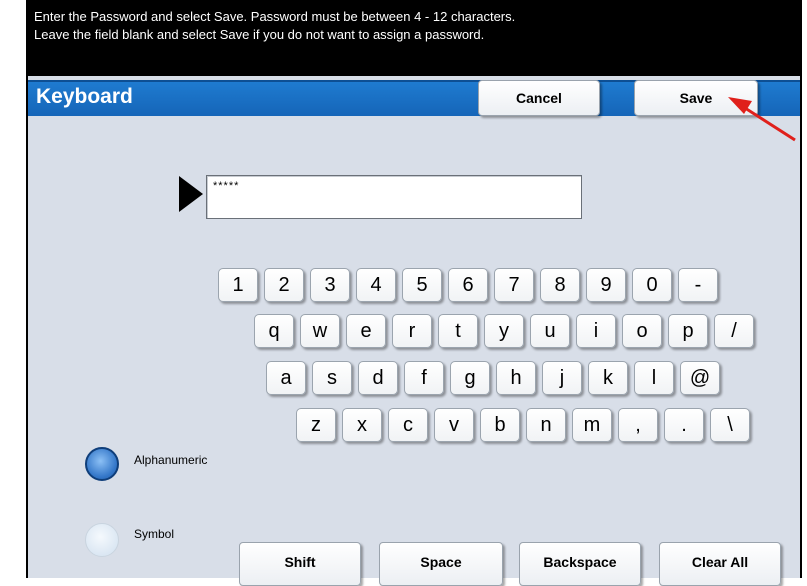 The width and height of the screenshot is (807, 586). Describe the element at coordinates (504, 331) in the screenshot. I see `key-row2-5: y` at that location.